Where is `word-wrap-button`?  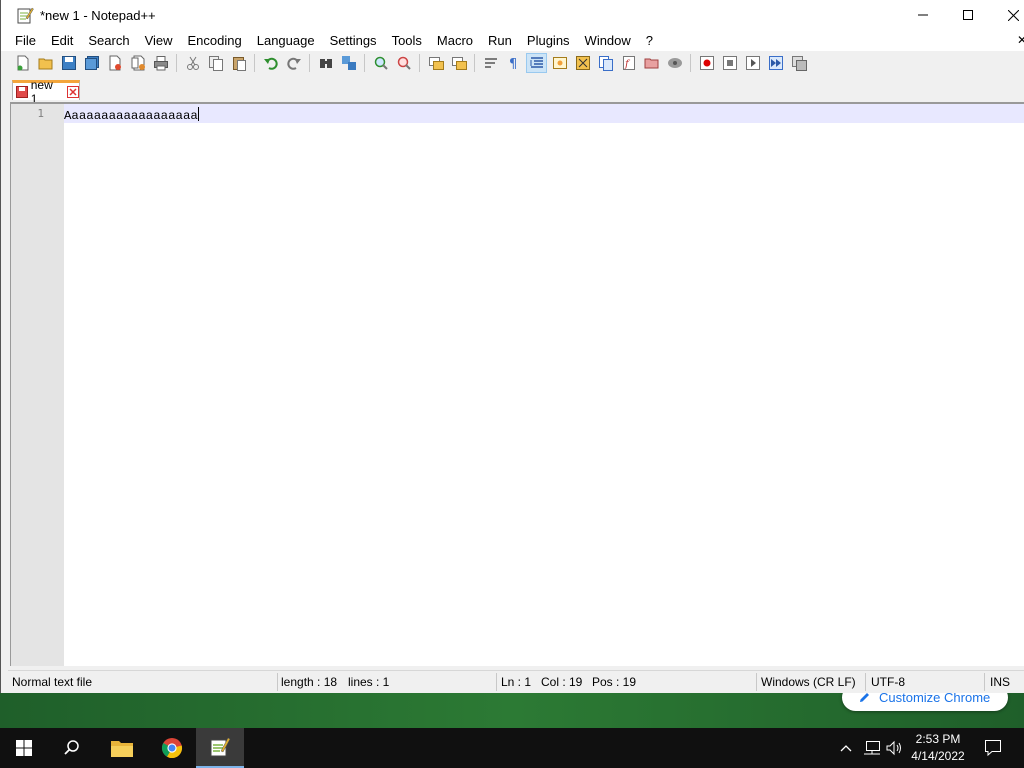
word-wrap-button is located at coordinates (490, 63).